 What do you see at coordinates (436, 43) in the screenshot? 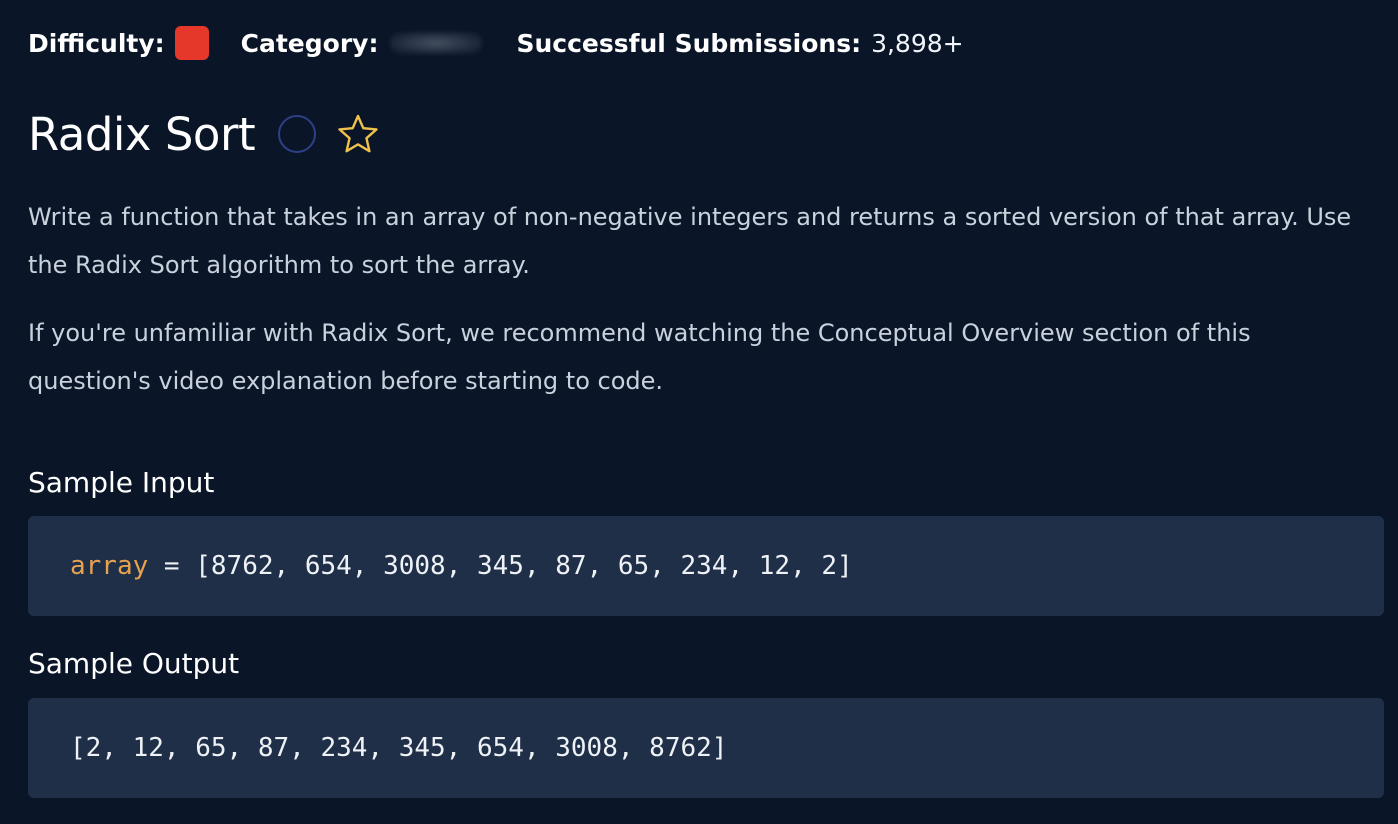
I see `category-value-redacted` at bounding box center [436, 43].